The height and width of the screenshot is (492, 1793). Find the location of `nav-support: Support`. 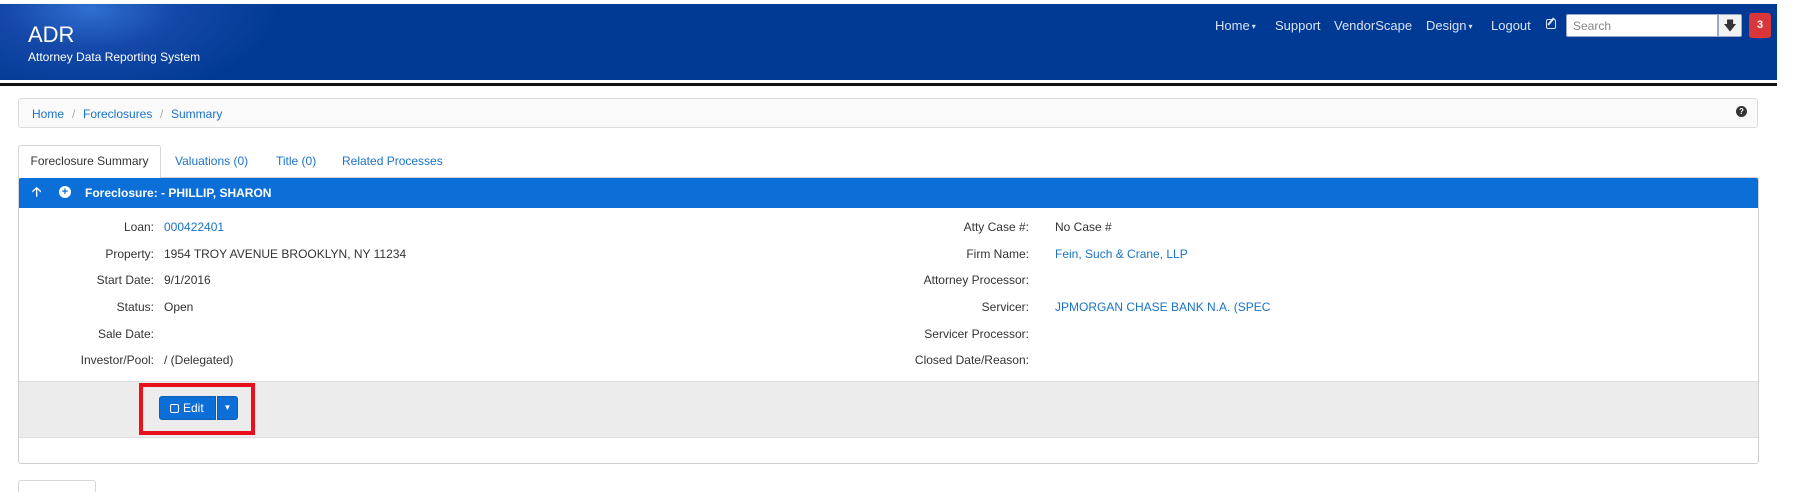

nav-support: Support is located at coordinates (1298, 26).